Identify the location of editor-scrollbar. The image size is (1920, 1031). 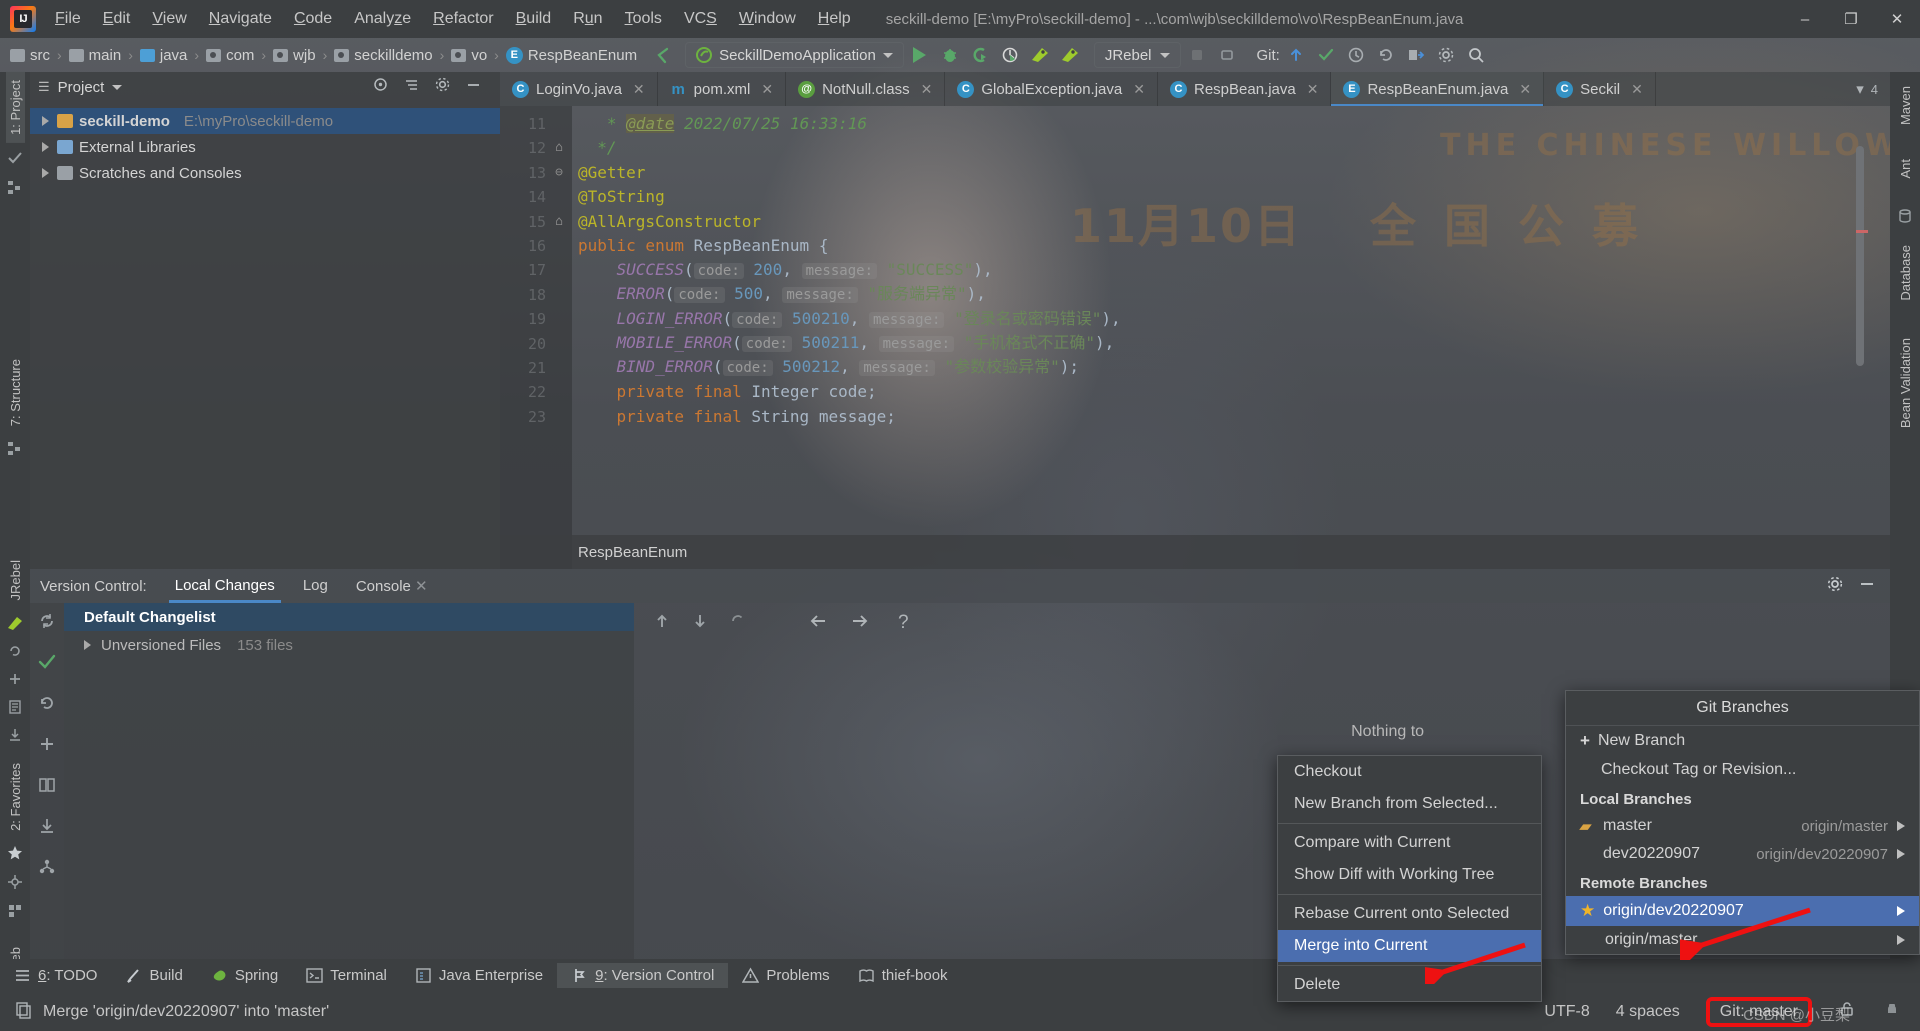
(1860, 256).